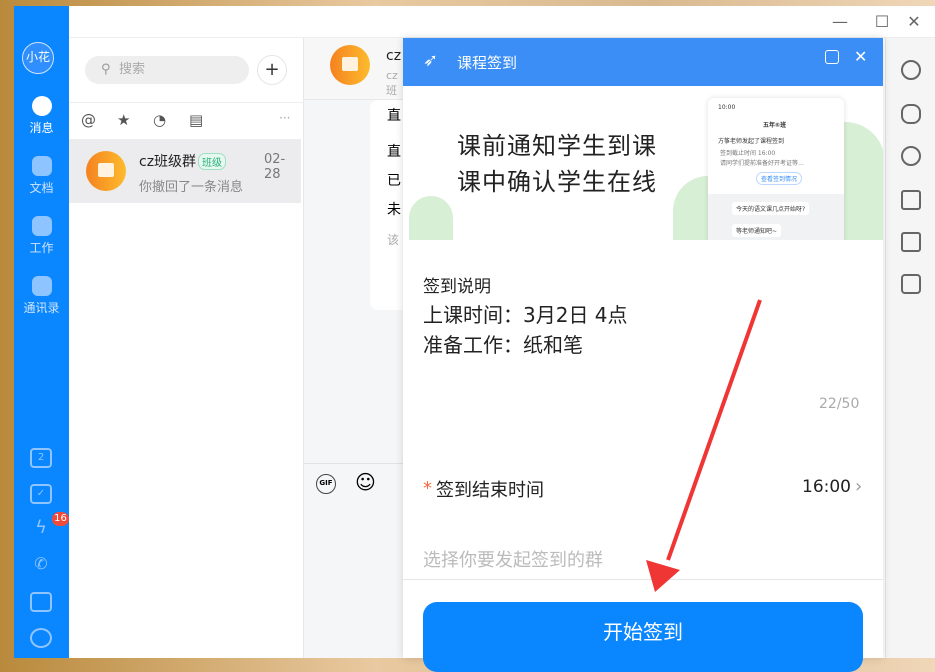 Image resolution: width=935 pixels, height=672 pixels. What do you see at coordinates (714, 430) in the screenshot?
I see `arrow-shaft` at bounding box center [714, 430].